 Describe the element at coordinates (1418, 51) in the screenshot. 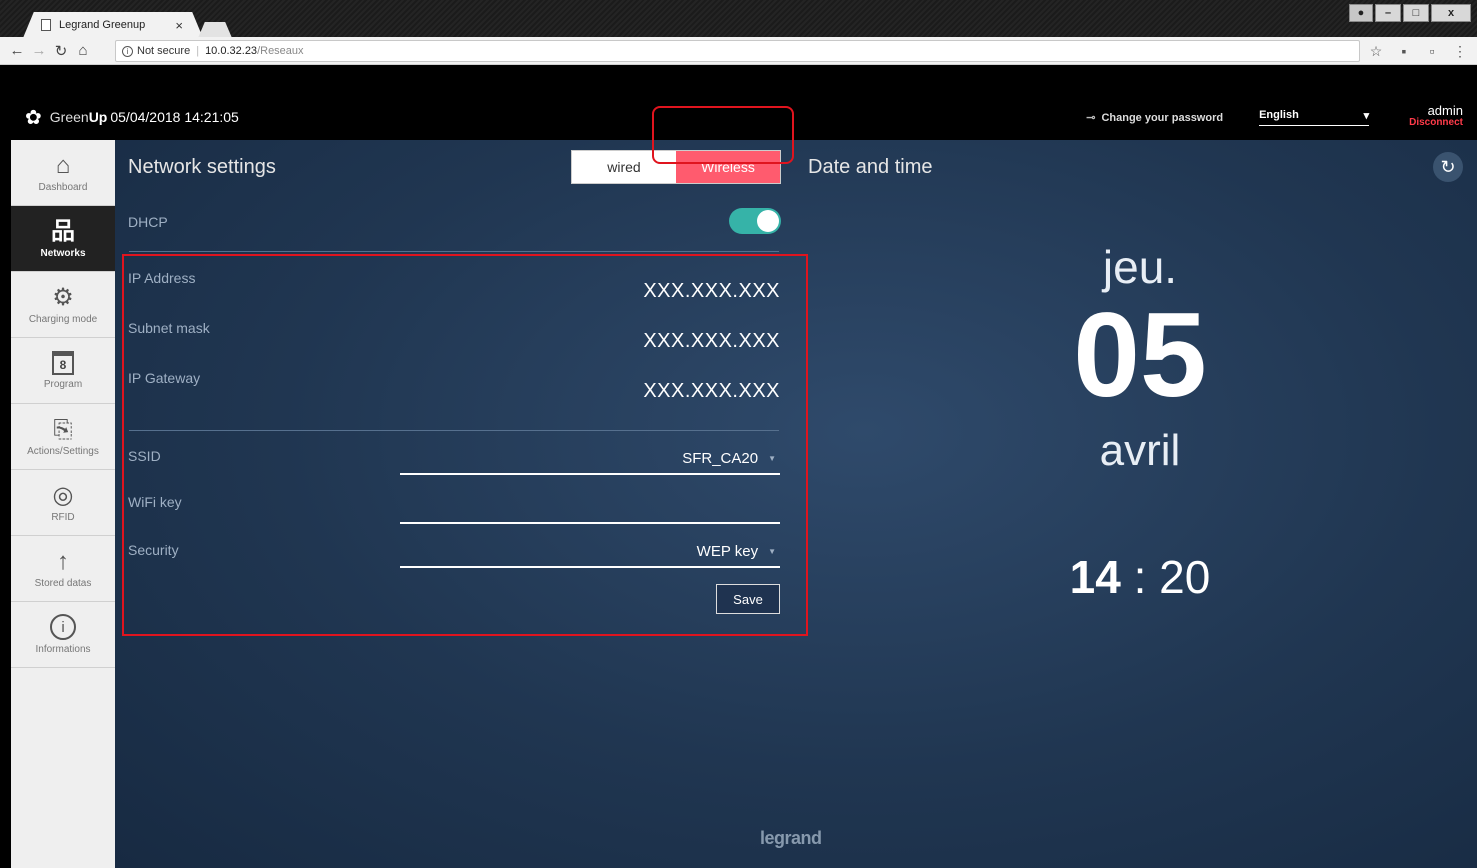

I see `toolbar-actions: ☆ ▪ ▫ ⋮` at that location.